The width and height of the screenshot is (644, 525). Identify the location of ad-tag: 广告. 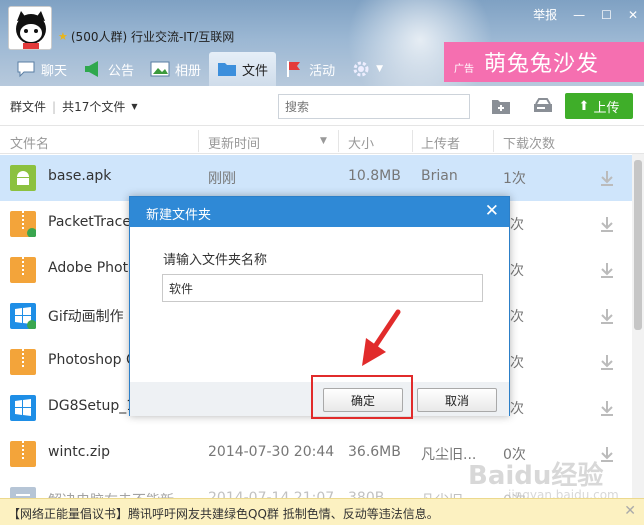
(464, 69).